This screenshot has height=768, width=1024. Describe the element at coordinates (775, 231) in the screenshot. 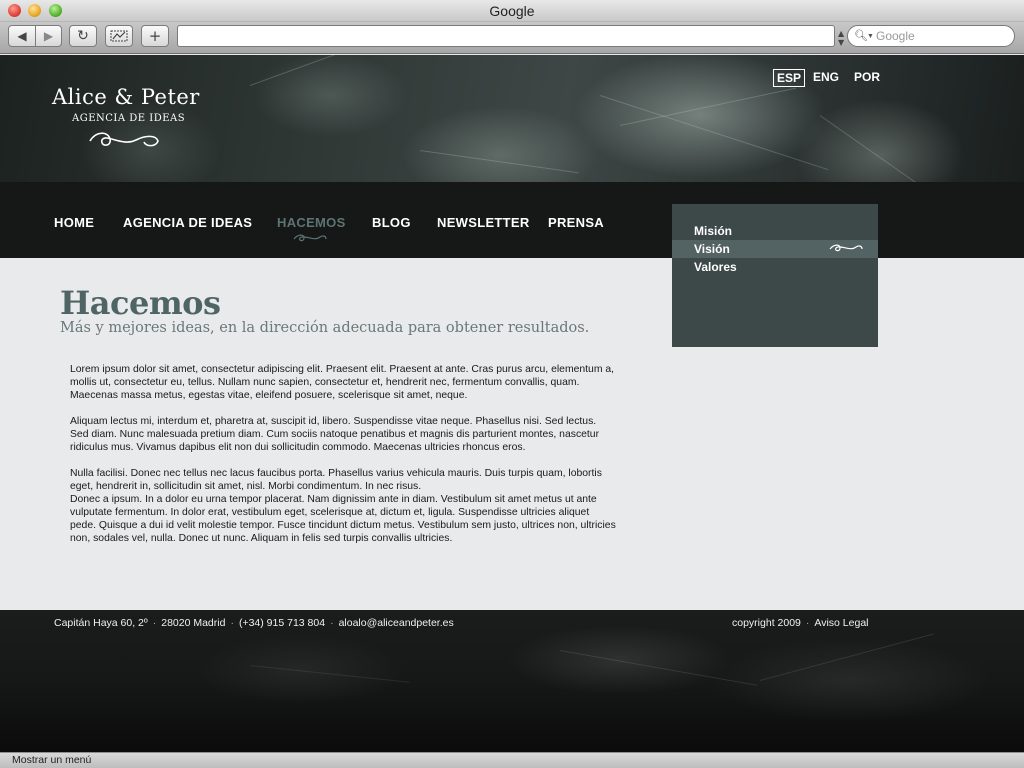

I see `submenu-item-mision: Misión` at that location.